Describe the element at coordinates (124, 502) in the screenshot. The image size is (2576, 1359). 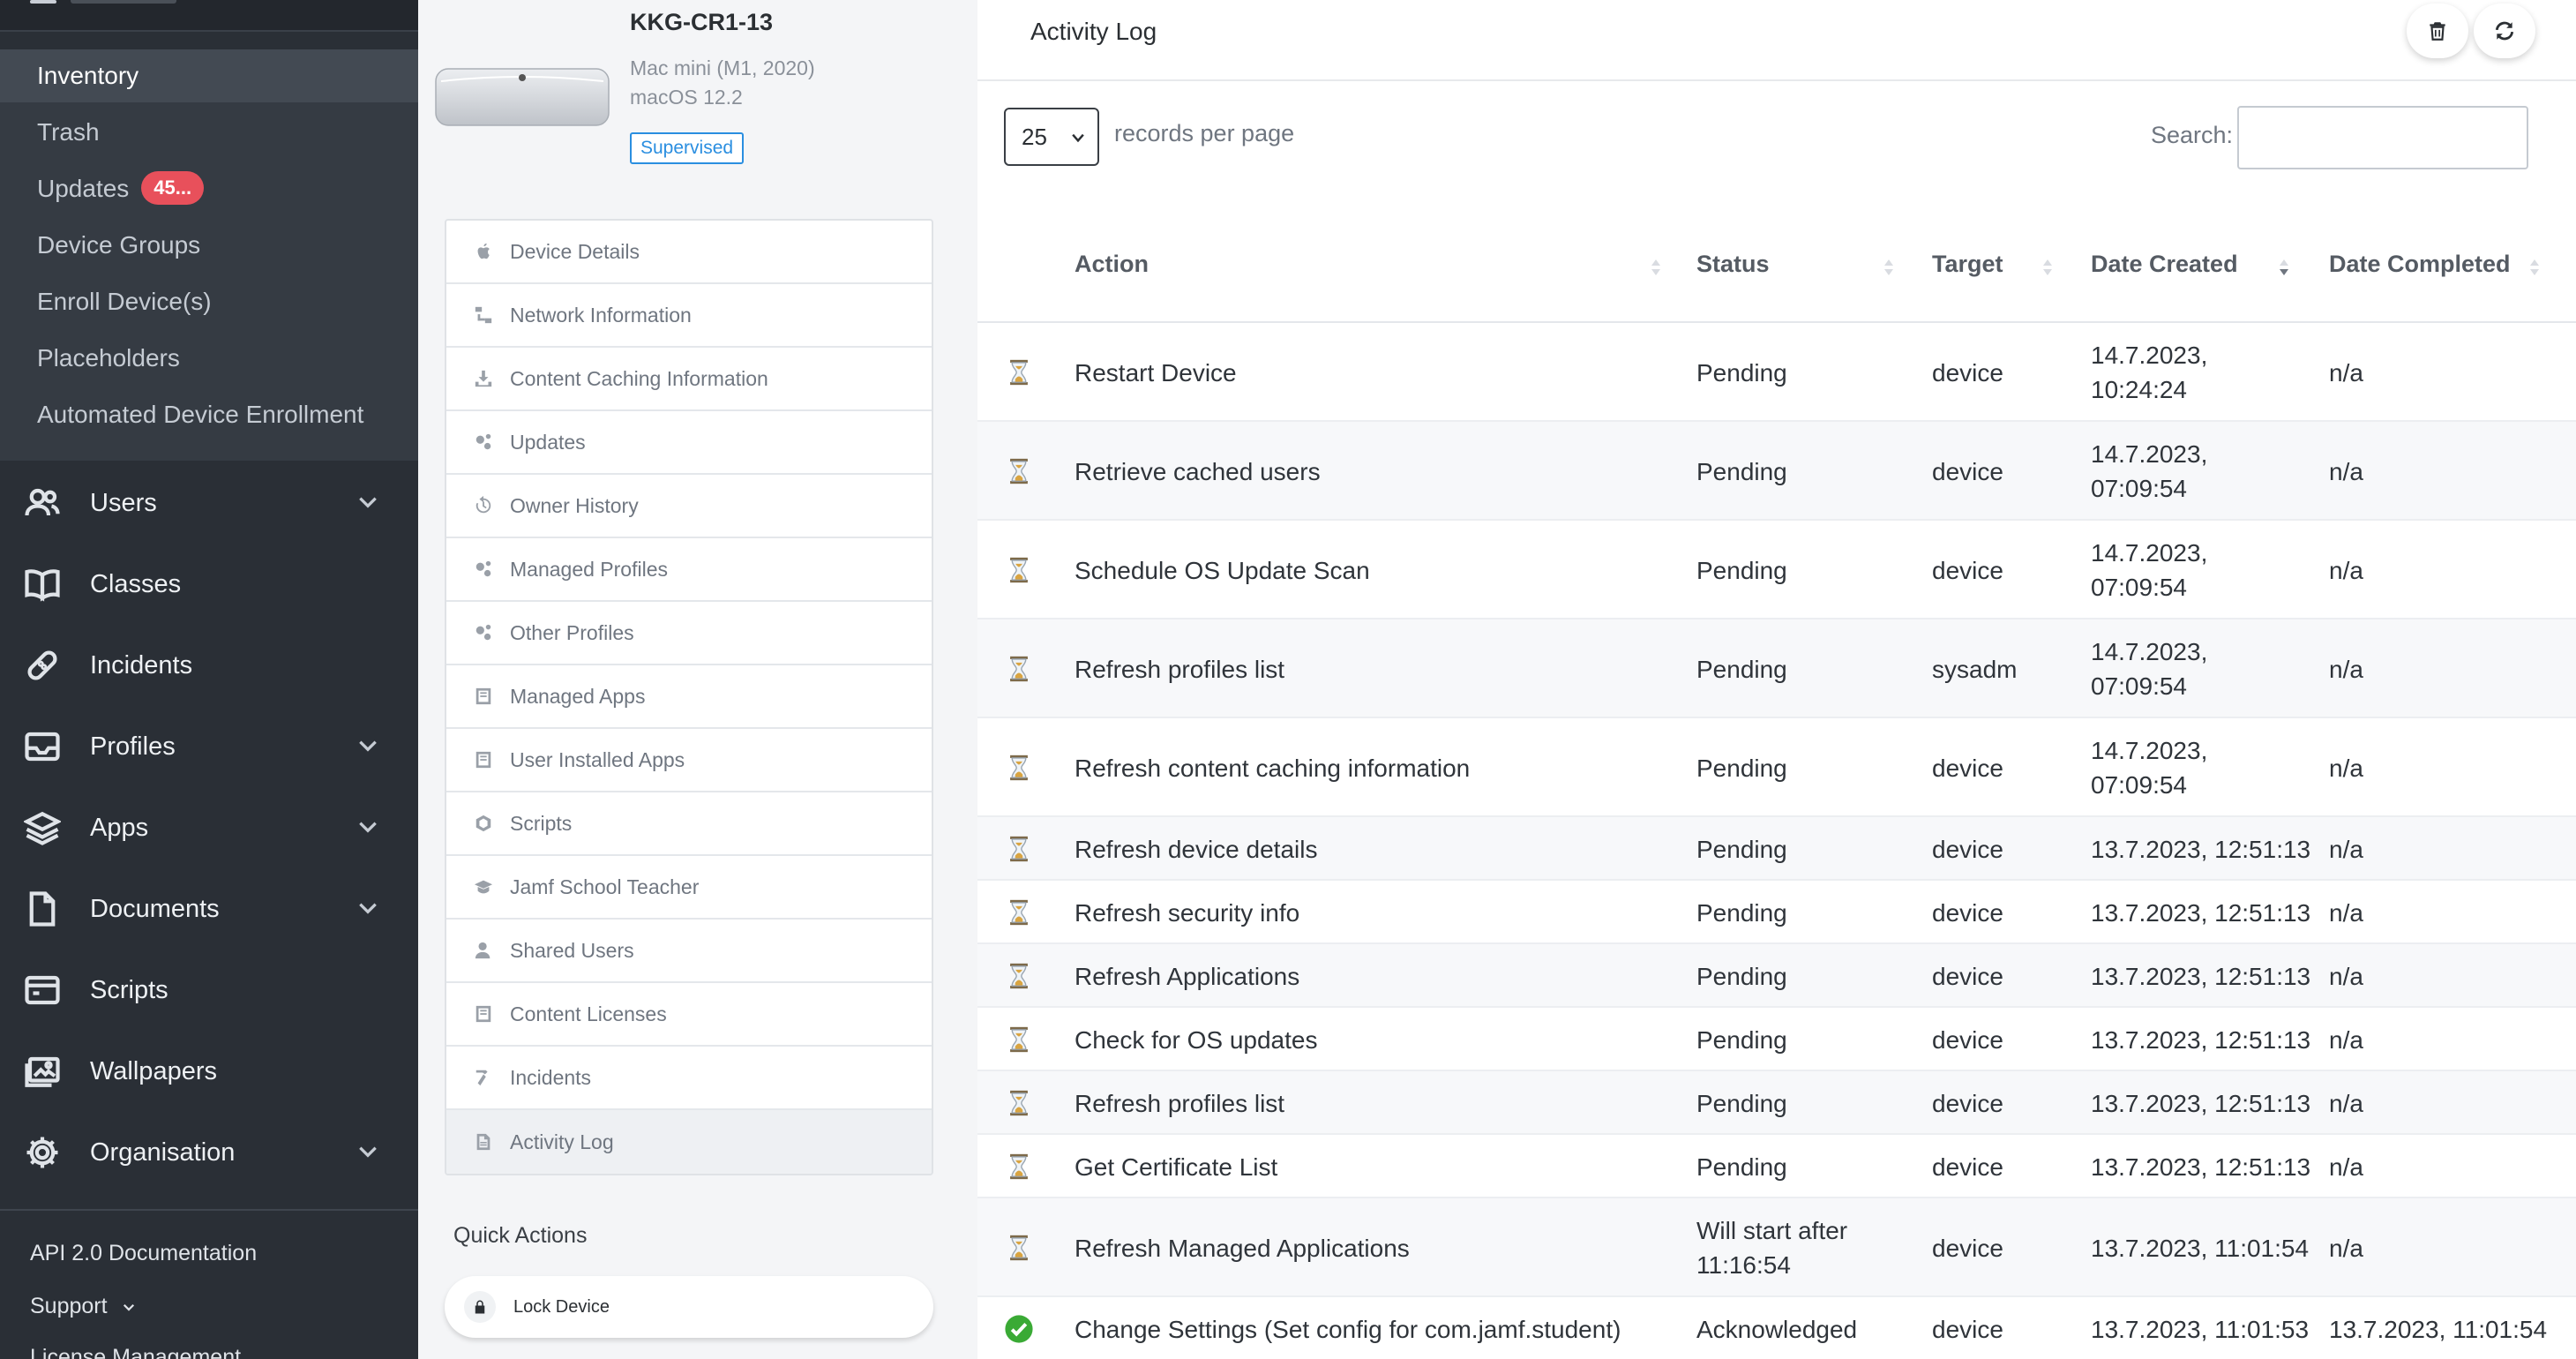
I see `sidebar-item-label: Users` at that location.